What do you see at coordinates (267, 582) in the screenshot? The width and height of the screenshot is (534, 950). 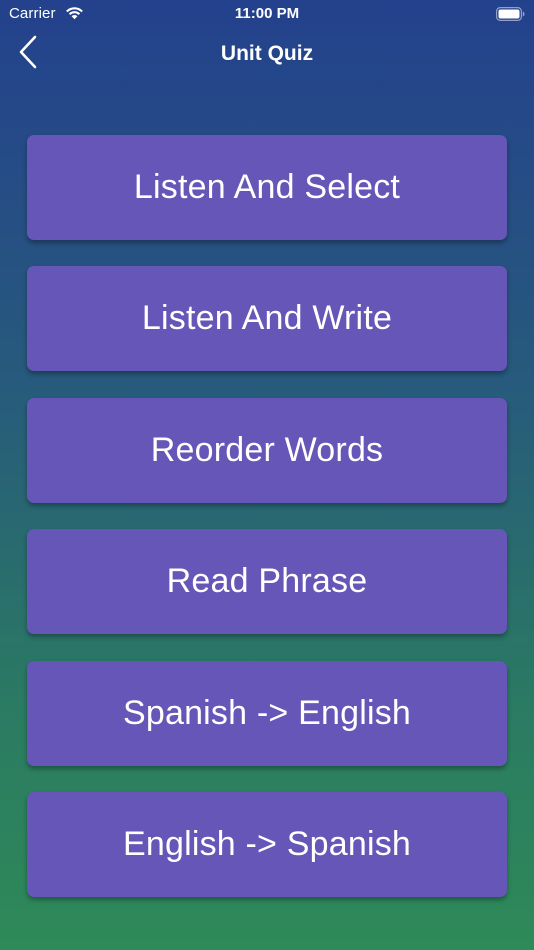 I see `read-phrase-button: Read Phrase` at bounding box center [267, 582].